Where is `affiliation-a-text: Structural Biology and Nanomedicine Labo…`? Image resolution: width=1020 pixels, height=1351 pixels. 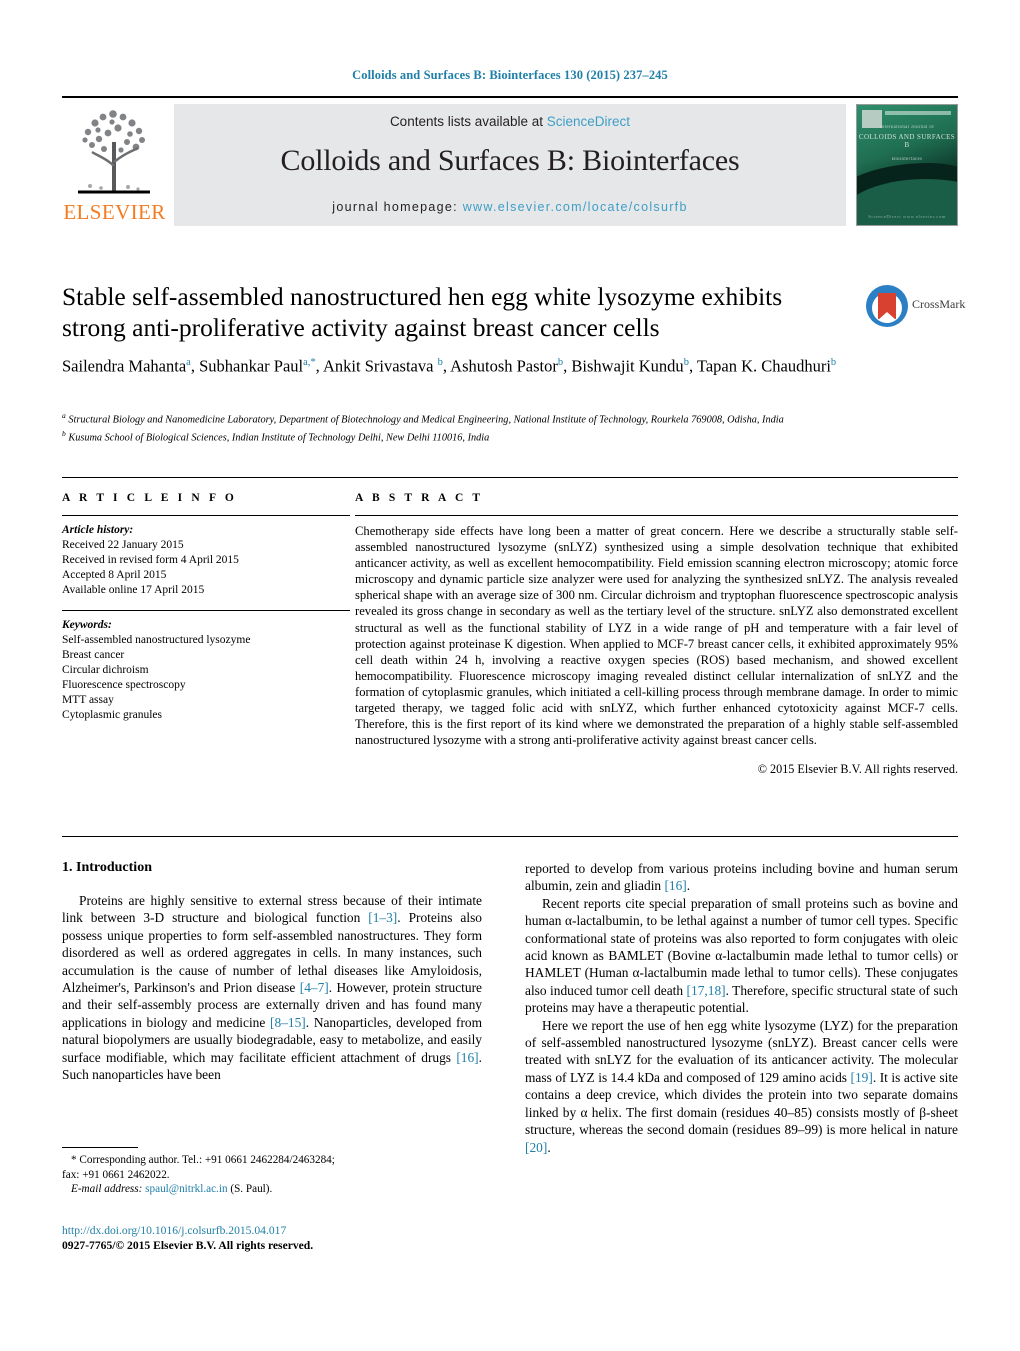
affiliation-a-text: Structural Biology and Nanomedicine Labo… is located at coordinates (426, 420).